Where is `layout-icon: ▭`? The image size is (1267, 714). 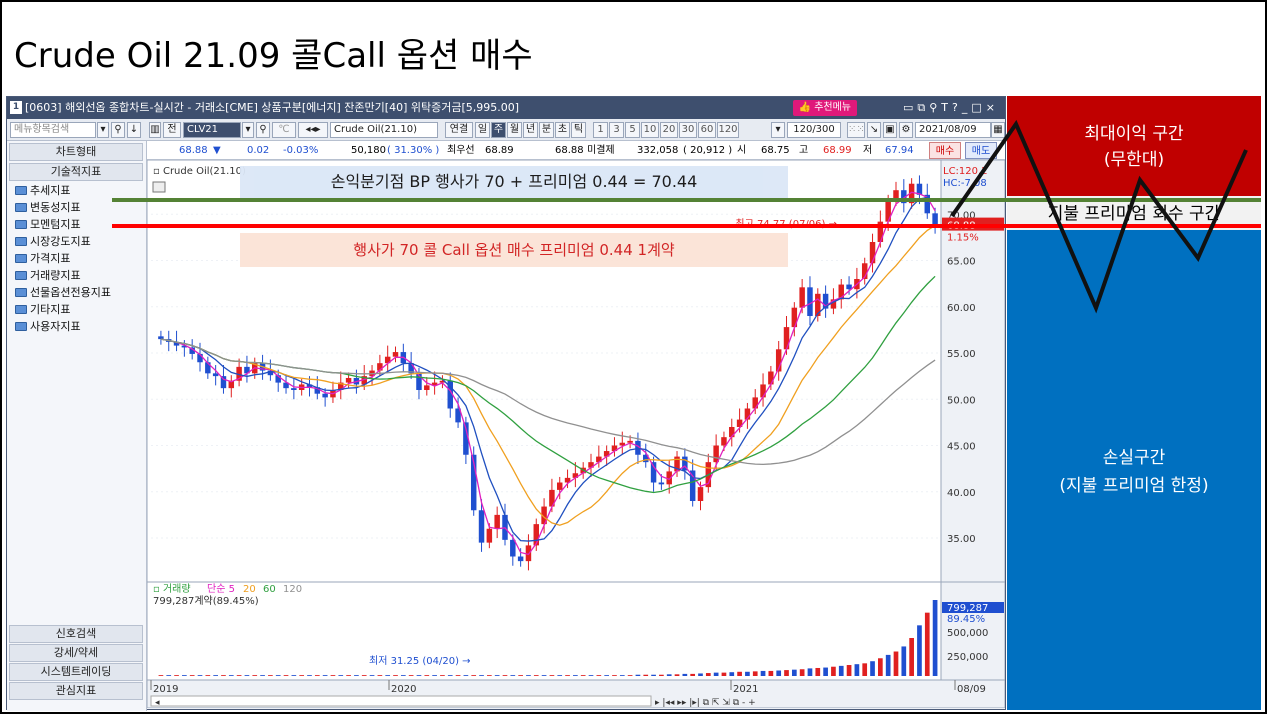 layout-icon: ▭ is located at coordinates (910, 107).